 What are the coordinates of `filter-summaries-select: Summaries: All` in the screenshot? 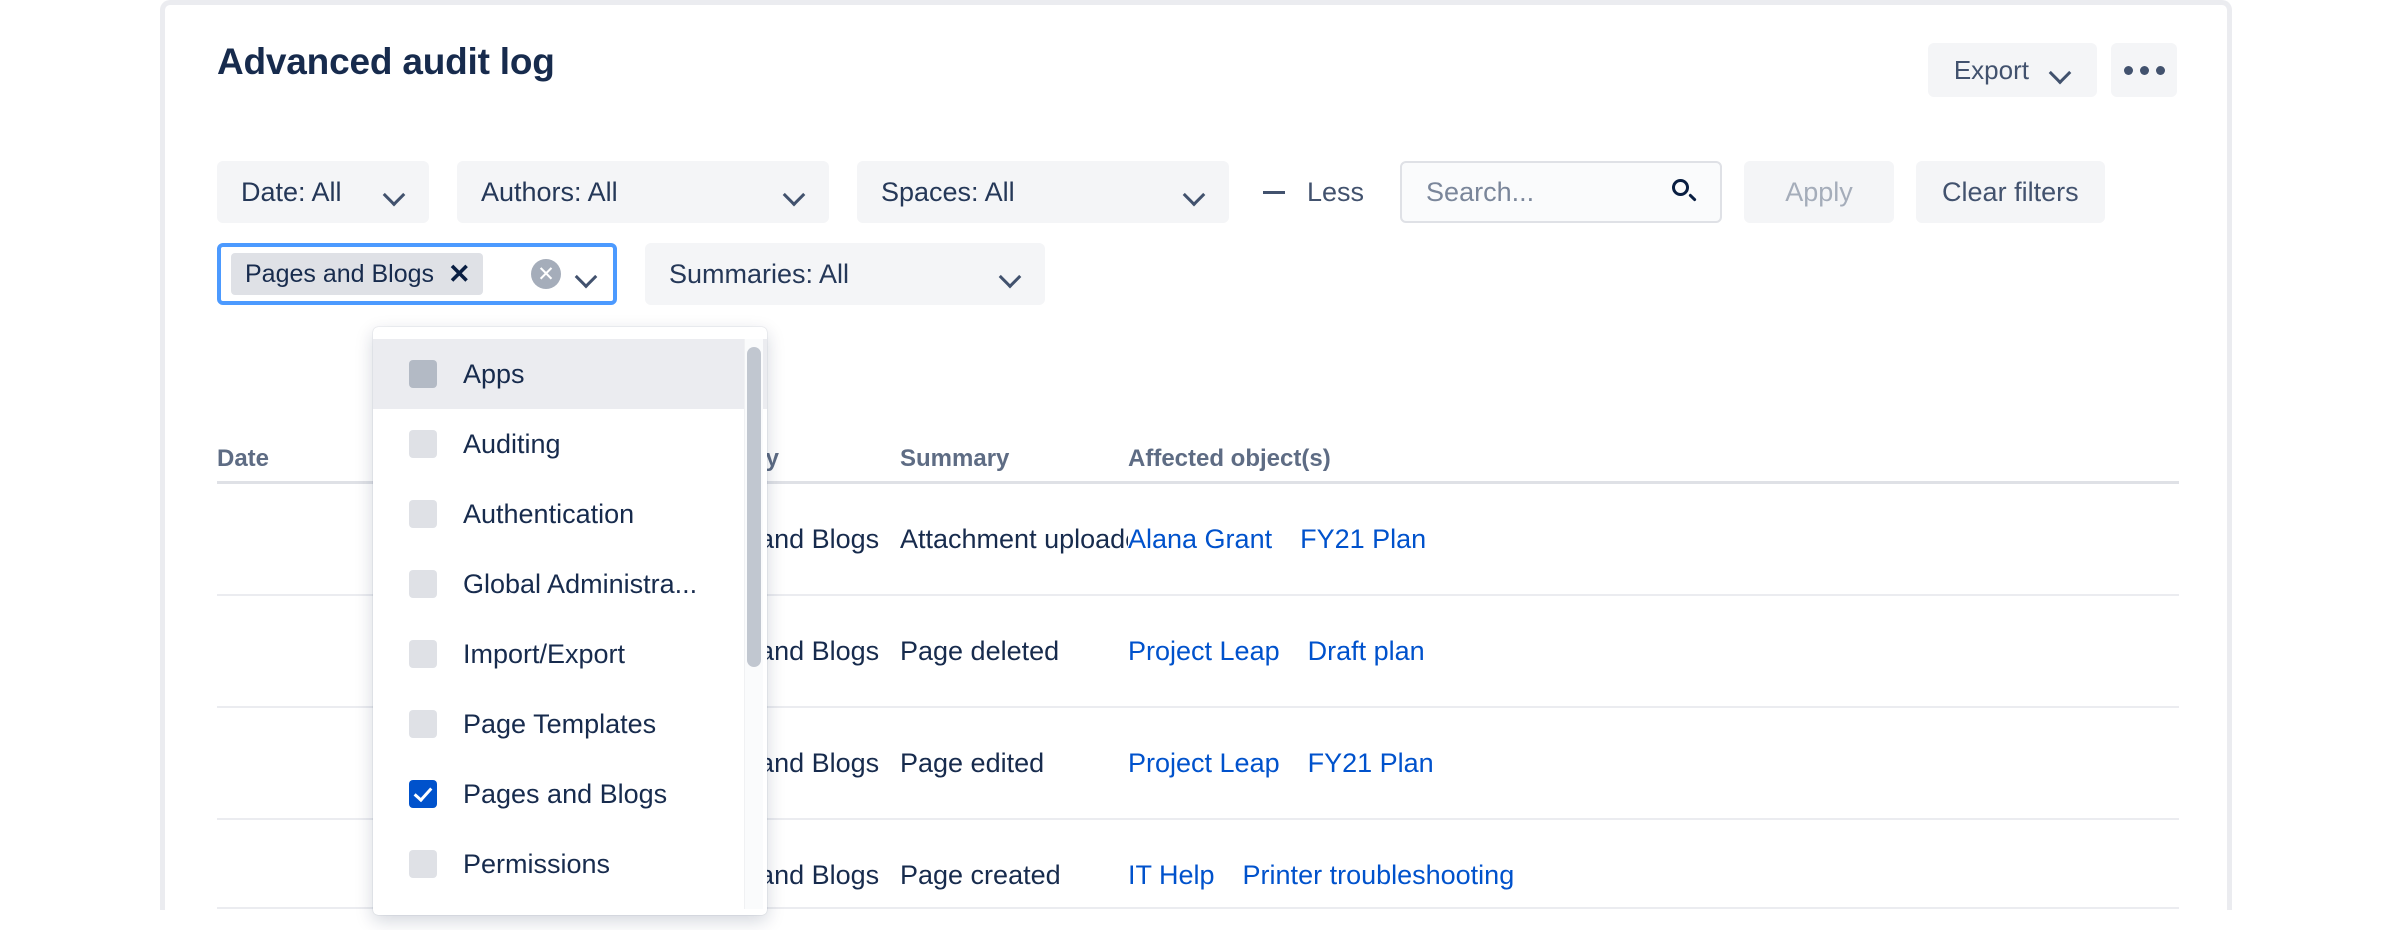 It's located at (845, 274).